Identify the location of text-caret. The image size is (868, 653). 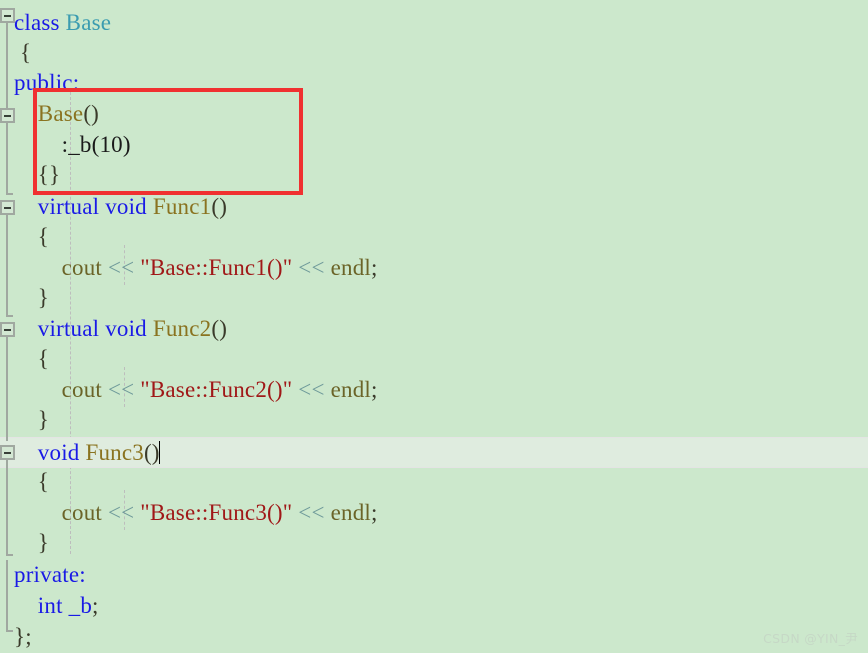
(159, 452).